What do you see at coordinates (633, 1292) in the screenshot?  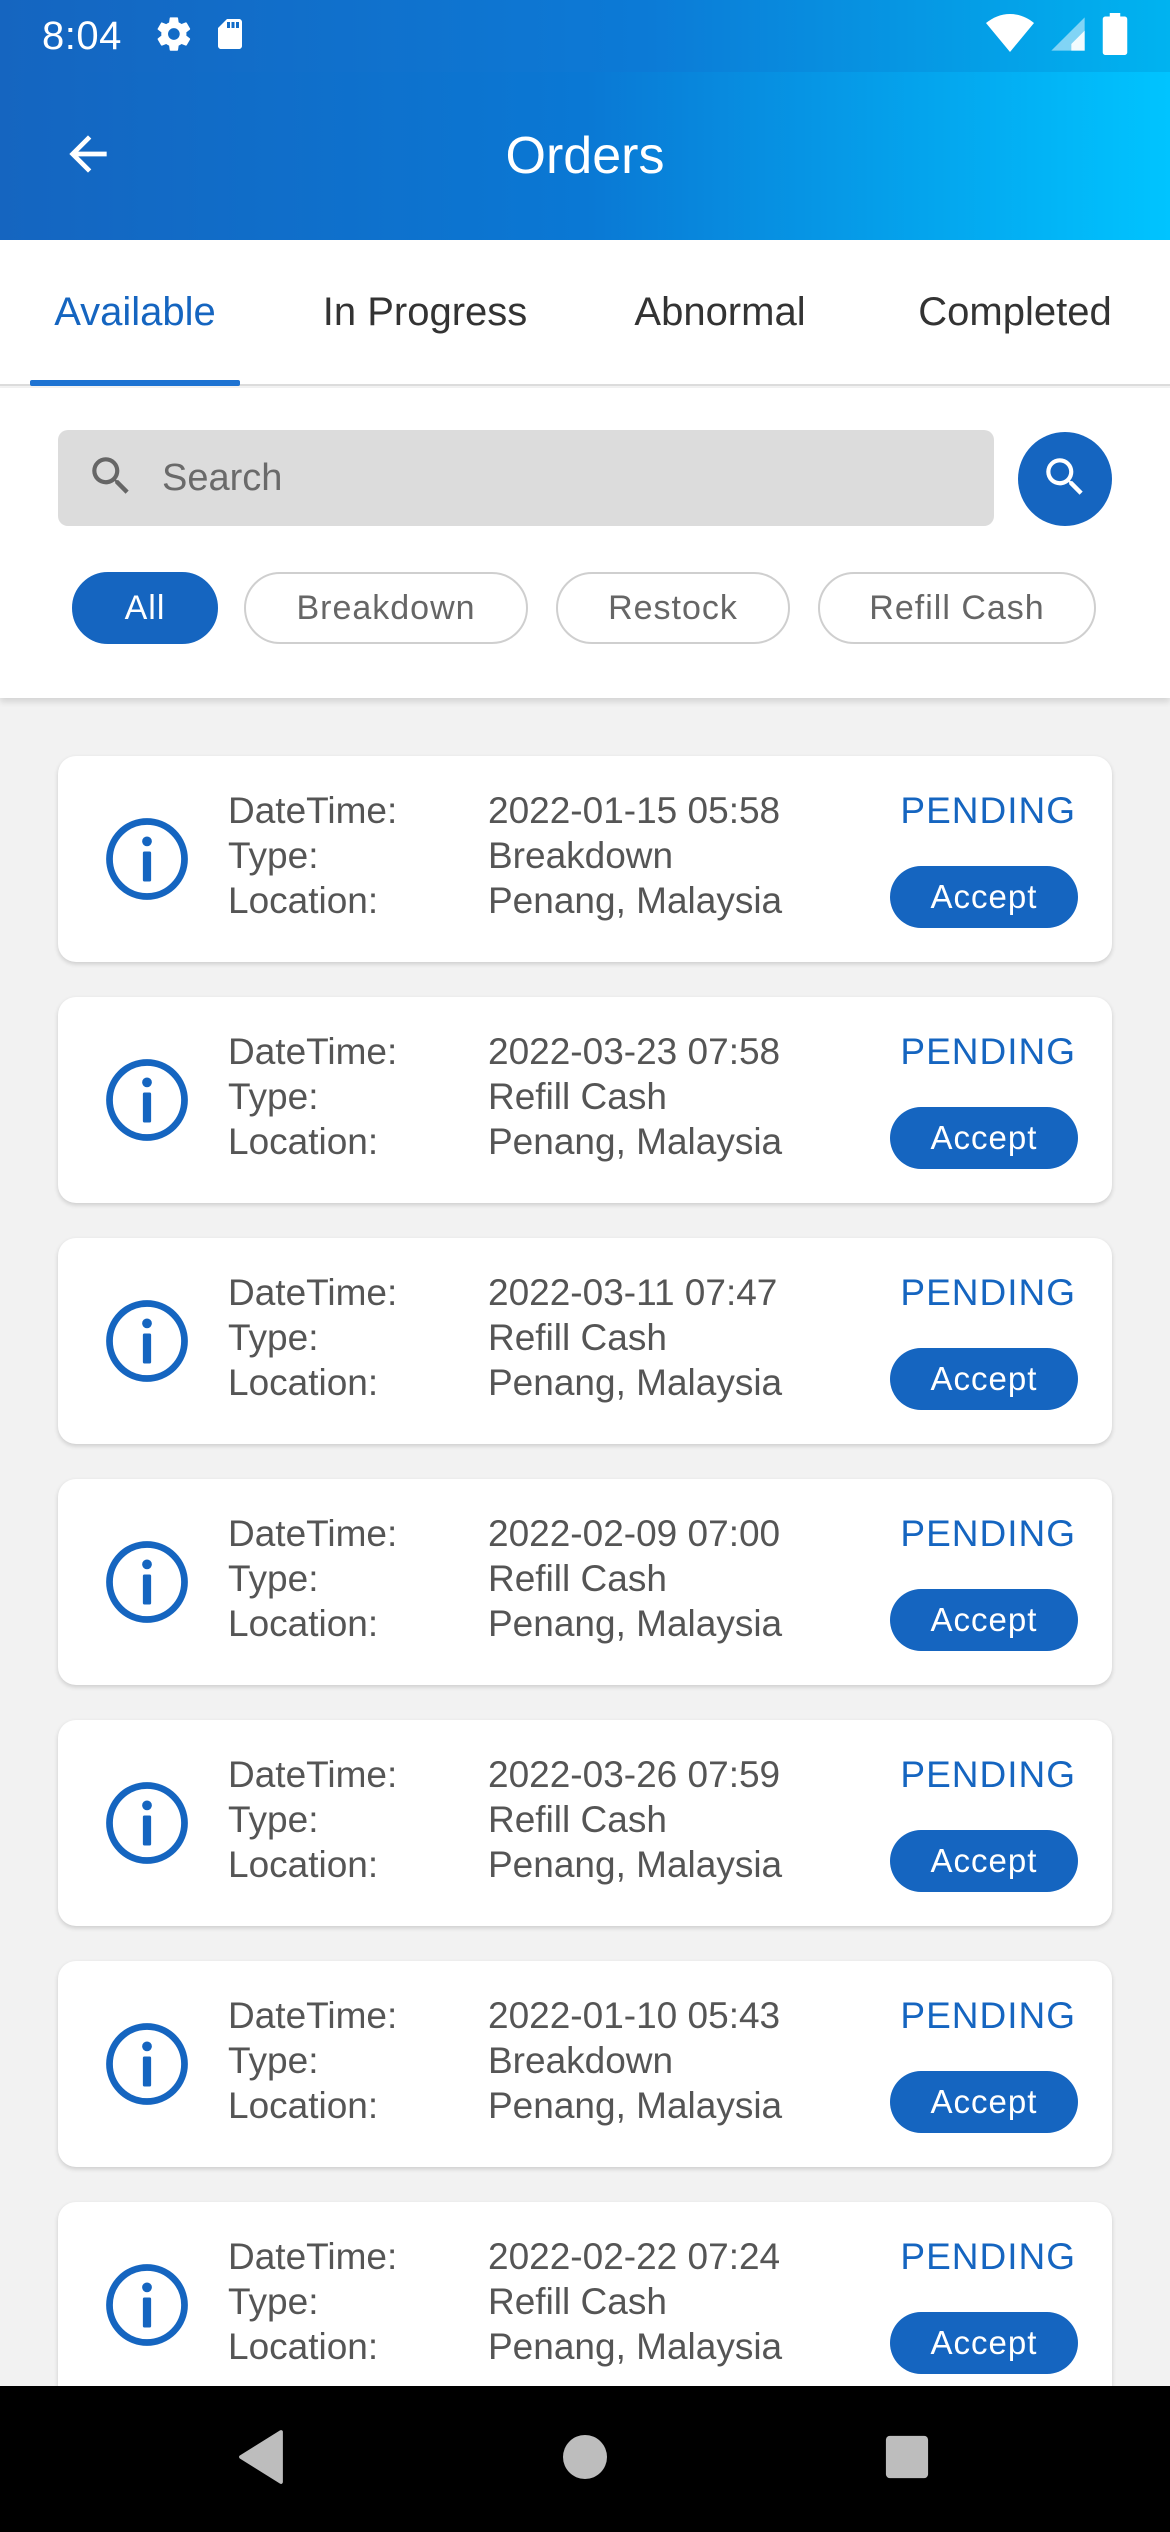 I see `order-datetime: 2022-03-11 07:47` at bounding box center [633, 1292].